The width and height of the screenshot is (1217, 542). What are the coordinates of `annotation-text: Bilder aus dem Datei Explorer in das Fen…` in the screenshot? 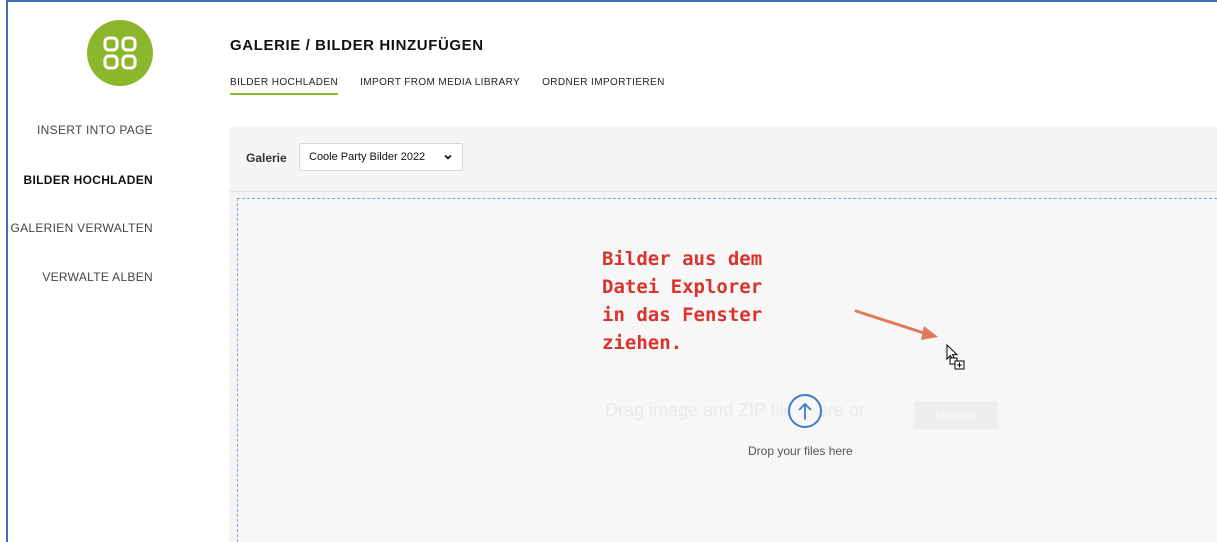 It's located at (722, 301).